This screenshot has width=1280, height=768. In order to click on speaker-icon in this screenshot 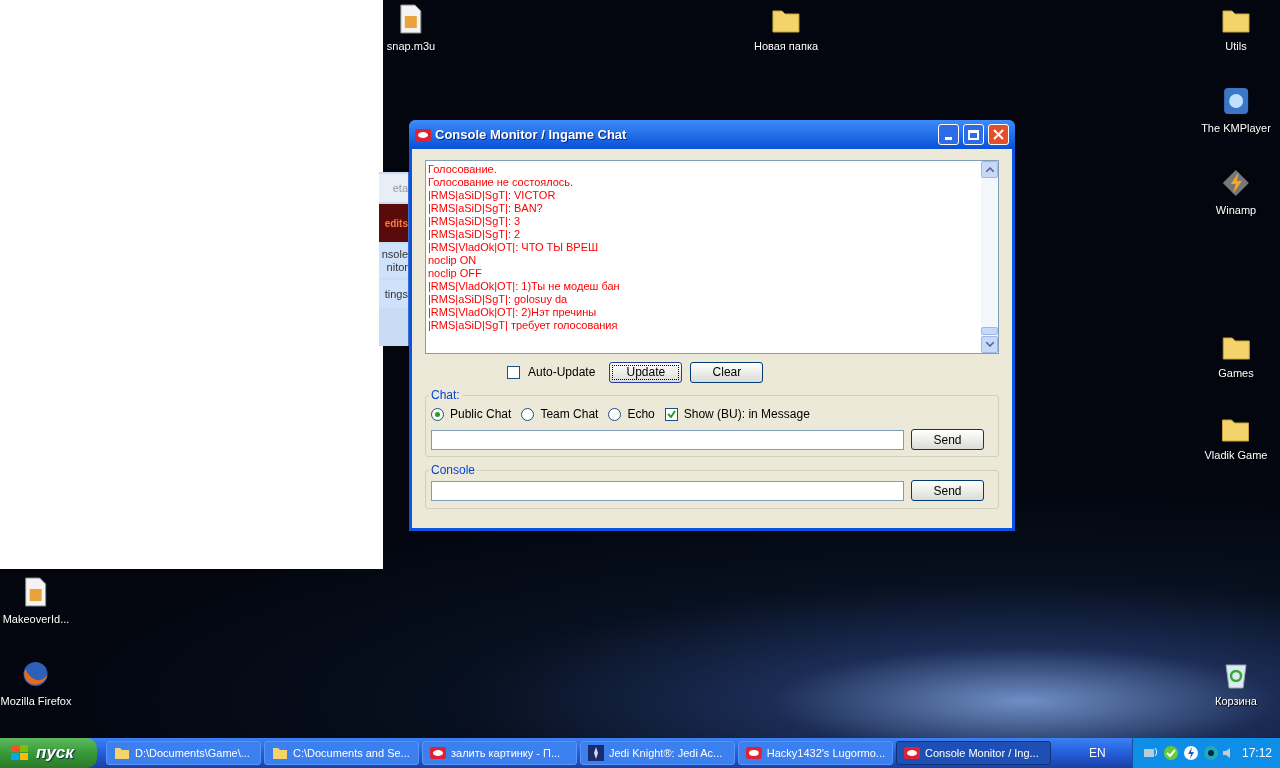, I will do `click(1226, 753)`.